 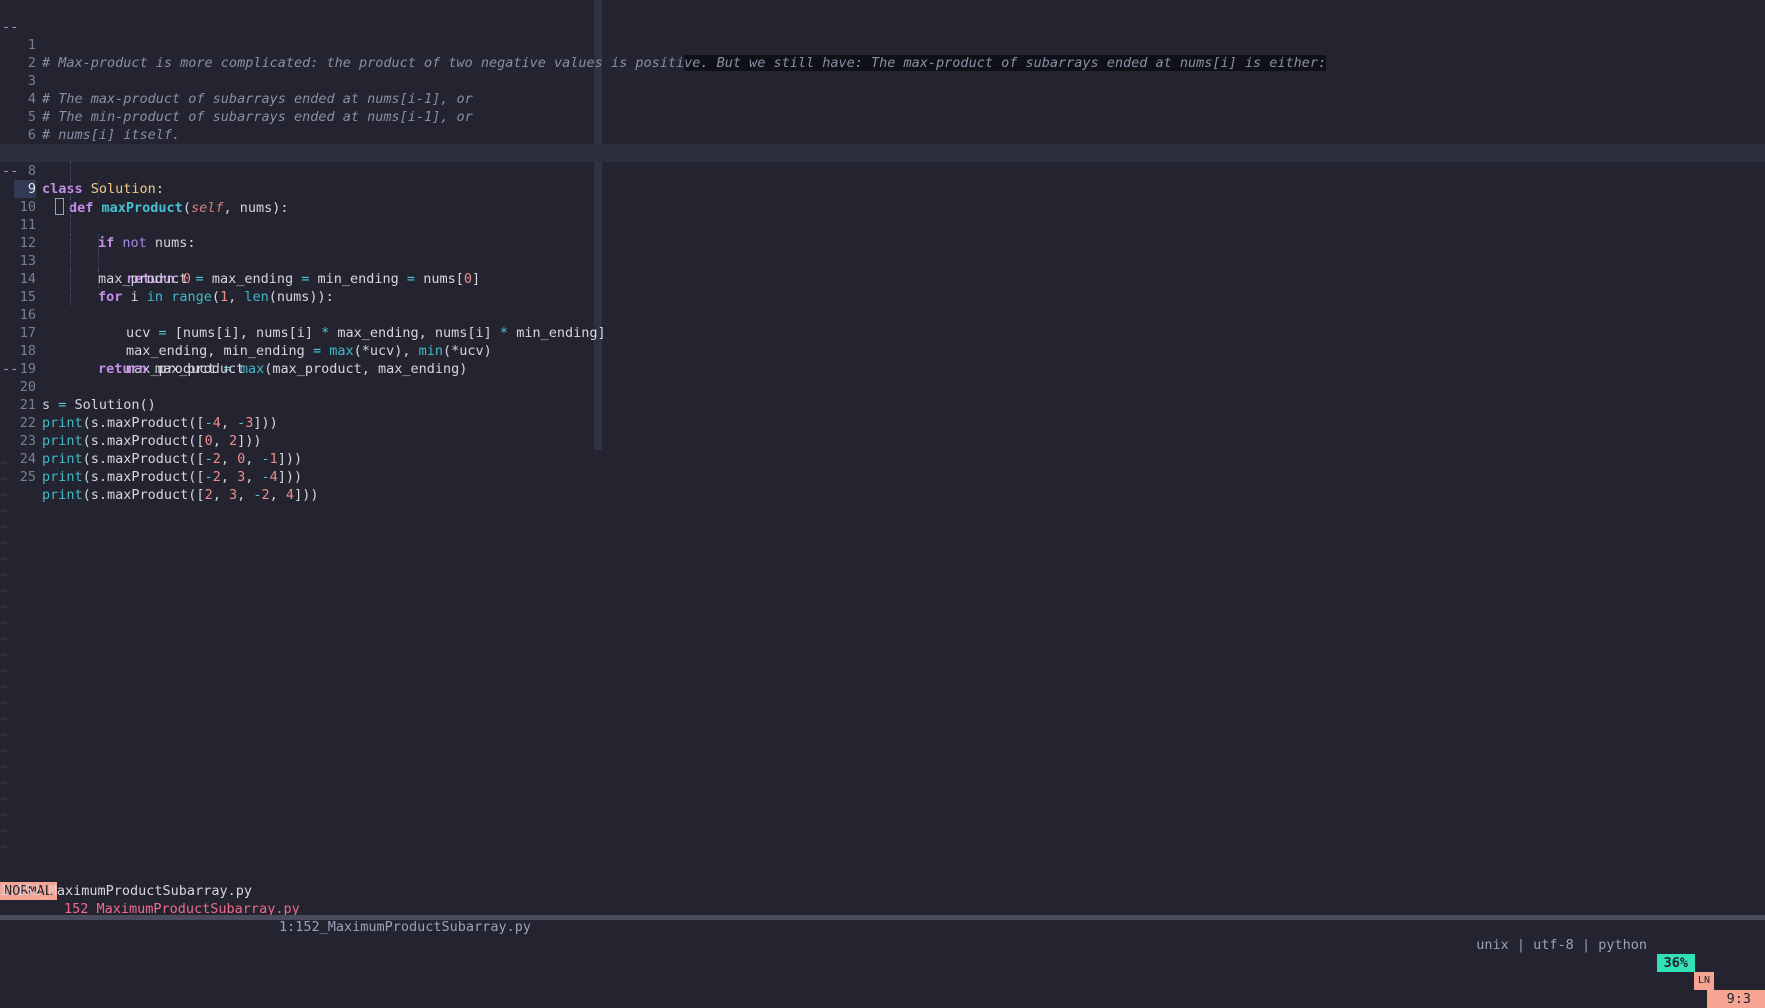 I want to click on print-args: (s.maxProduct([-2, 3, -4])), so click(x=193, y=477).